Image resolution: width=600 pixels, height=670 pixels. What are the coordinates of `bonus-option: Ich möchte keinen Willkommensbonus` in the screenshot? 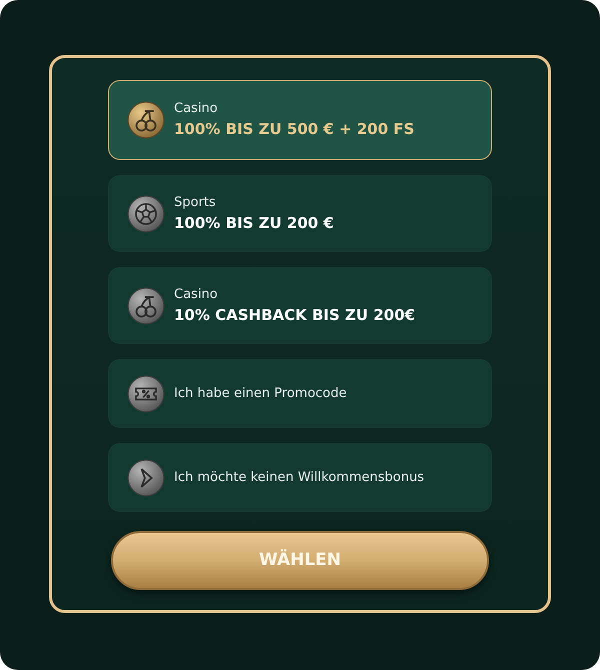 It's located at (300, 477).